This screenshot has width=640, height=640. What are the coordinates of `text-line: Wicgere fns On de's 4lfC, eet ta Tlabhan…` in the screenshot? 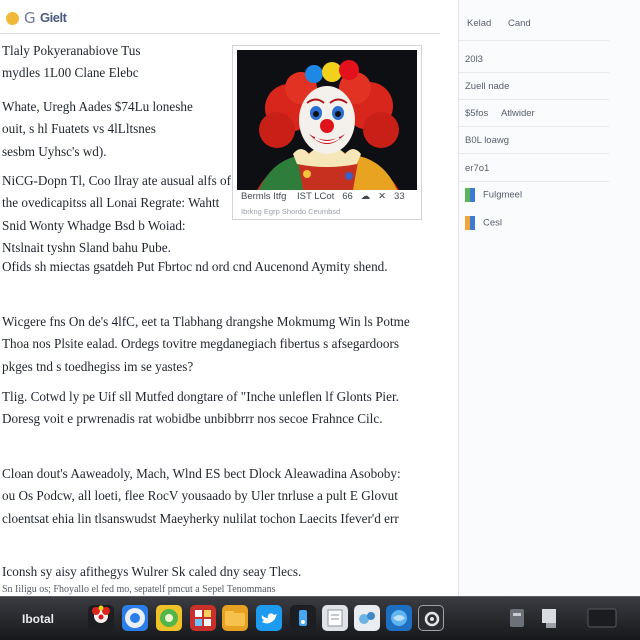 It's located at (206, 321).